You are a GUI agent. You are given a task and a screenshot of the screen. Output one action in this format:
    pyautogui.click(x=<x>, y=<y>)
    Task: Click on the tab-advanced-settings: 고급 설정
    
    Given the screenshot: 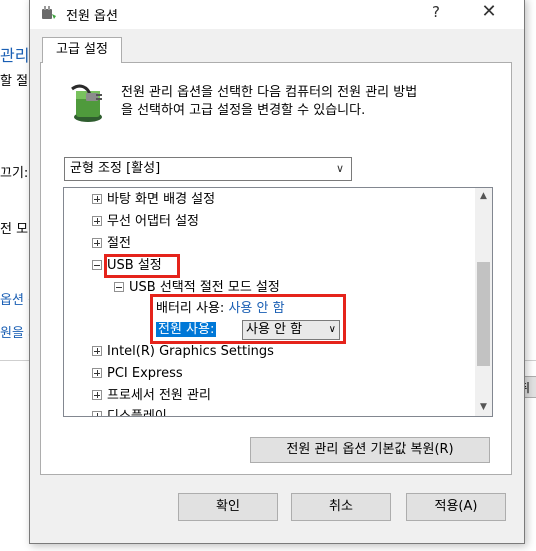 What is the action you would take?
    pyautogui.click(x=82, y=50)
    